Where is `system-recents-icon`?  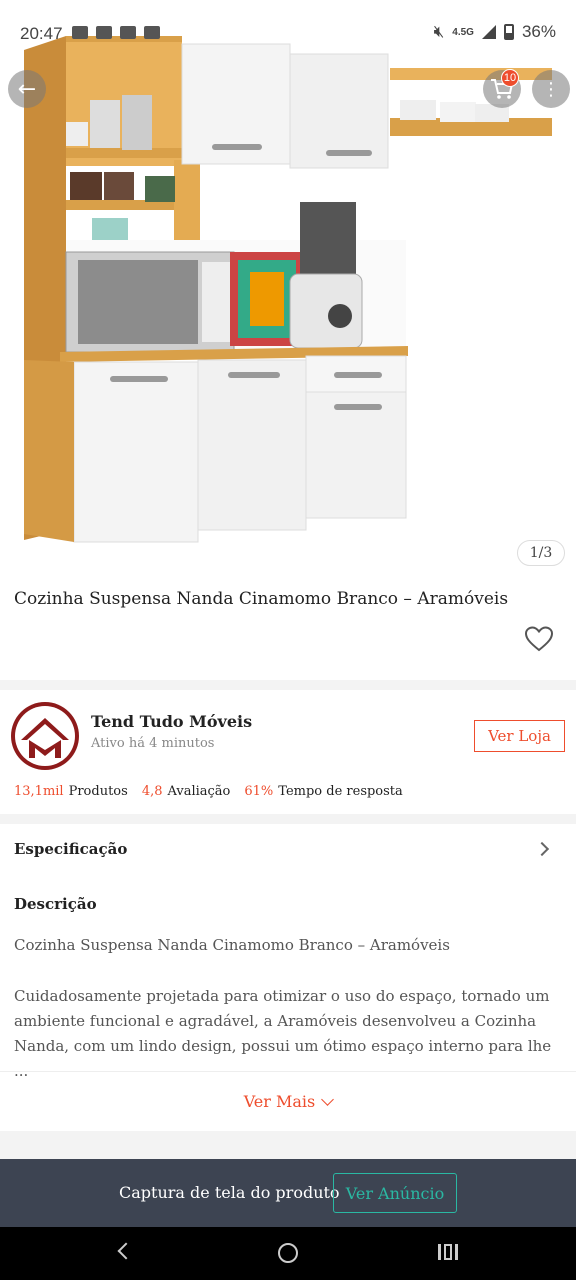 system-recents-icon is located at coordinates (448, 1252).